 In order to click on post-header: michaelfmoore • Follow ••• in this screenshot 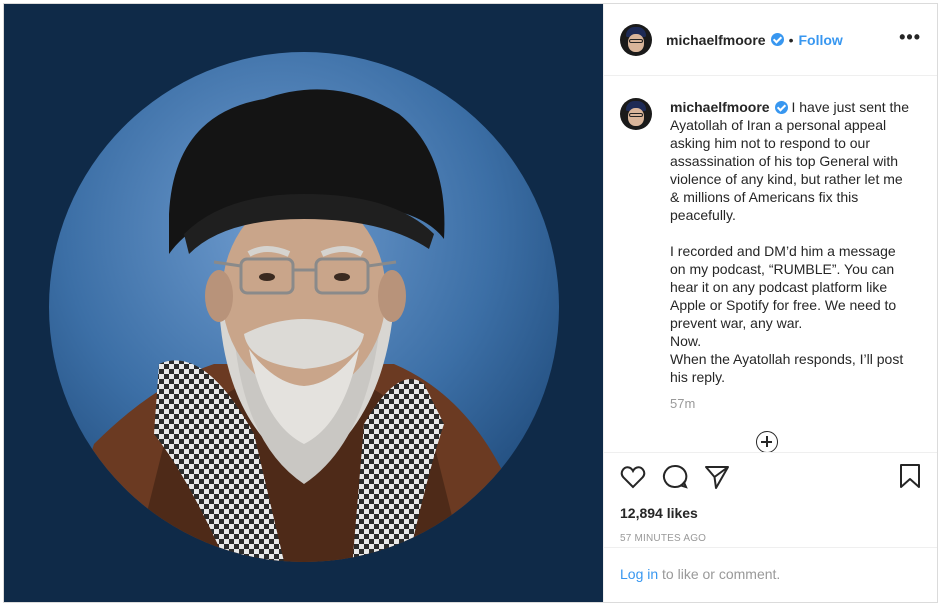, I will do `click(770, 40)`.